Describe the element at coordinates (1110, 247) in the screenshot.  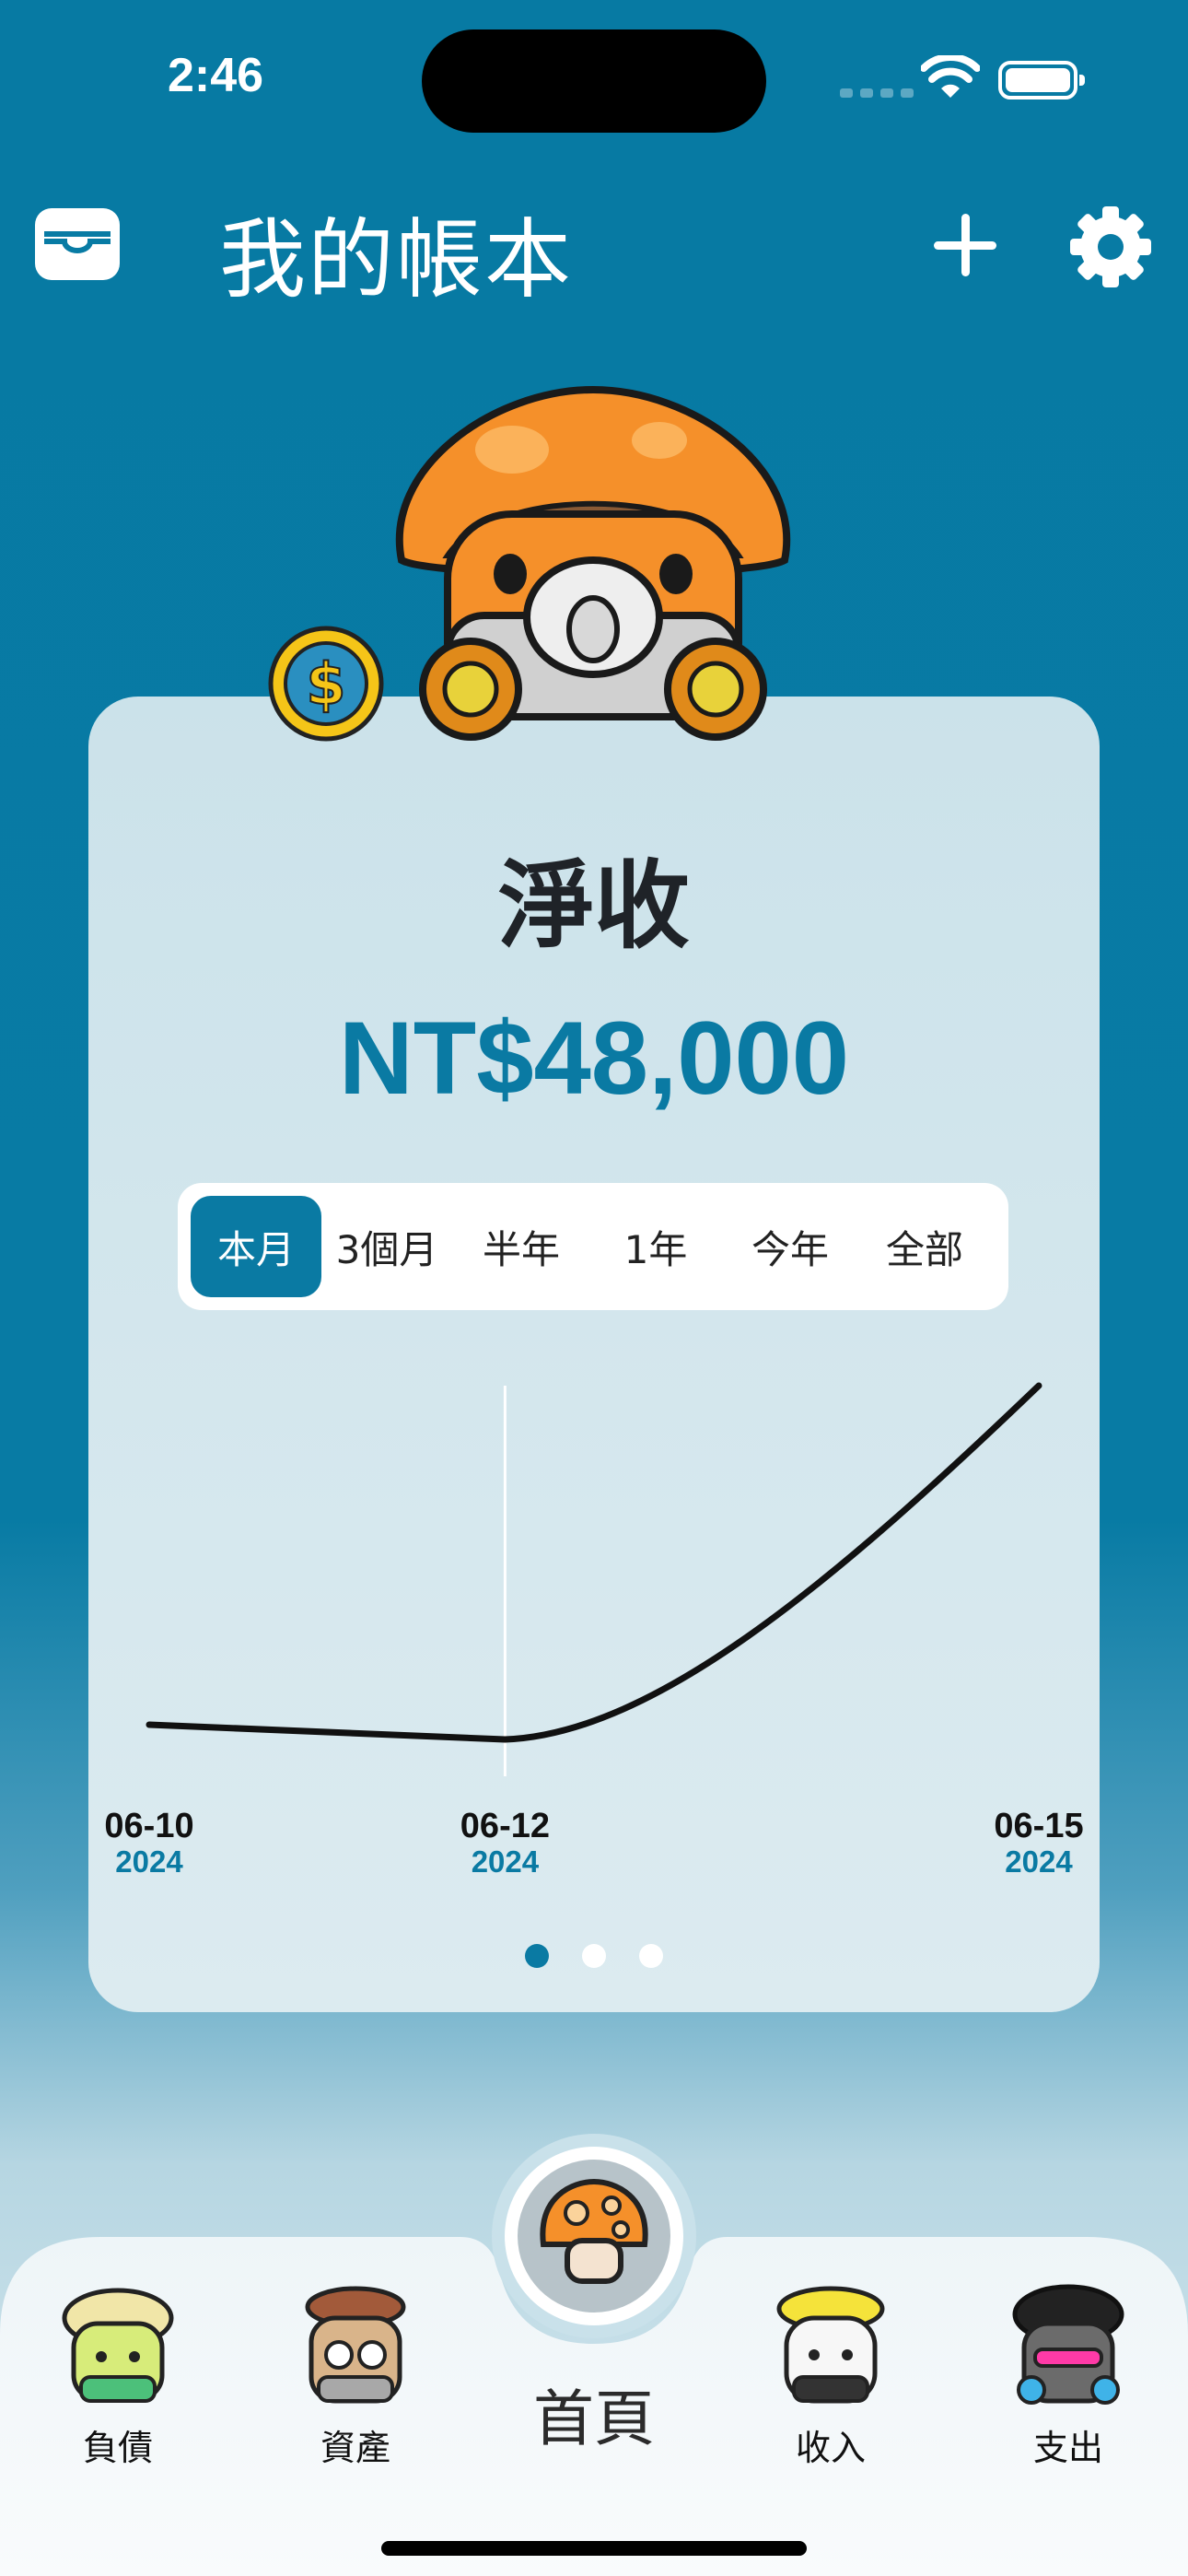
I see `gear-icon` at that location.